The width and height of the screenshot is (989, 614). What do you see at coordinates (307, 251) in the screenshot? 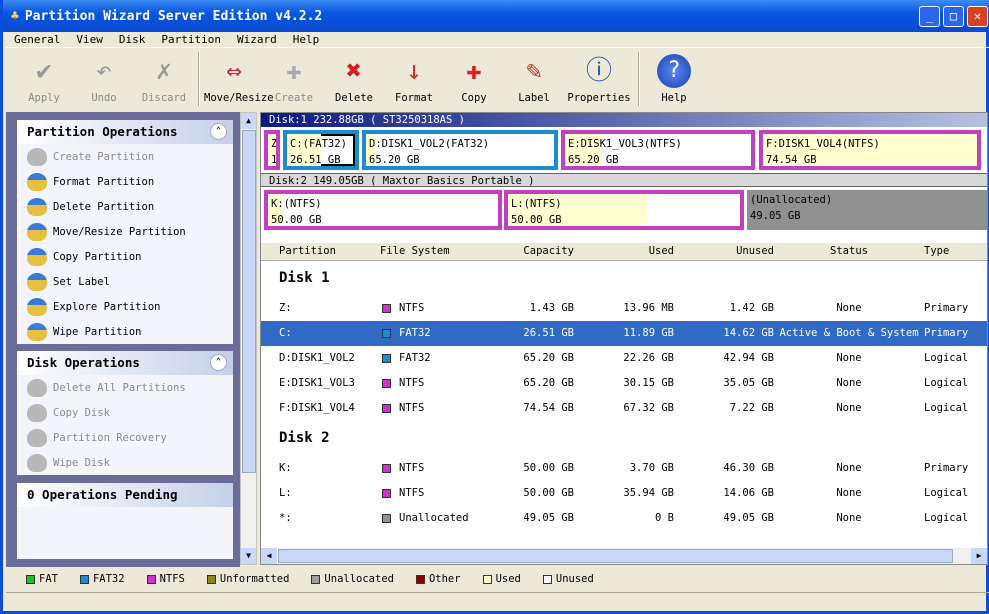
I see `column-header-partition: Partition` at bounding box center [307, 251].